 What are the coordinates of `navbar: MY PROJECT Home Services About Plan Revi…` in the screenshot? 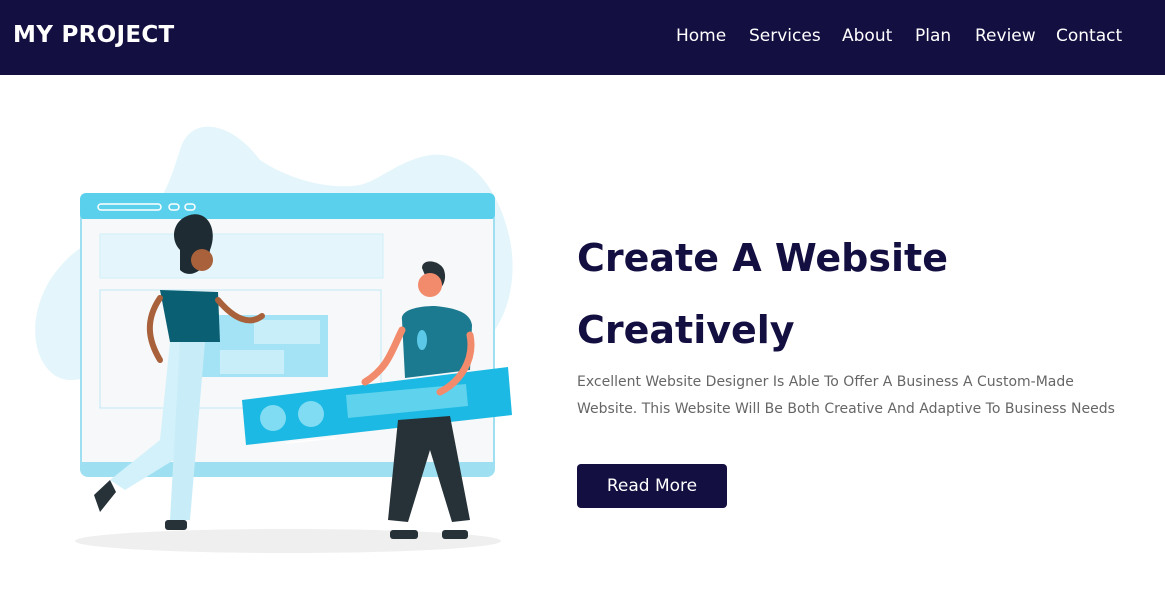 It's located at (582, 37).